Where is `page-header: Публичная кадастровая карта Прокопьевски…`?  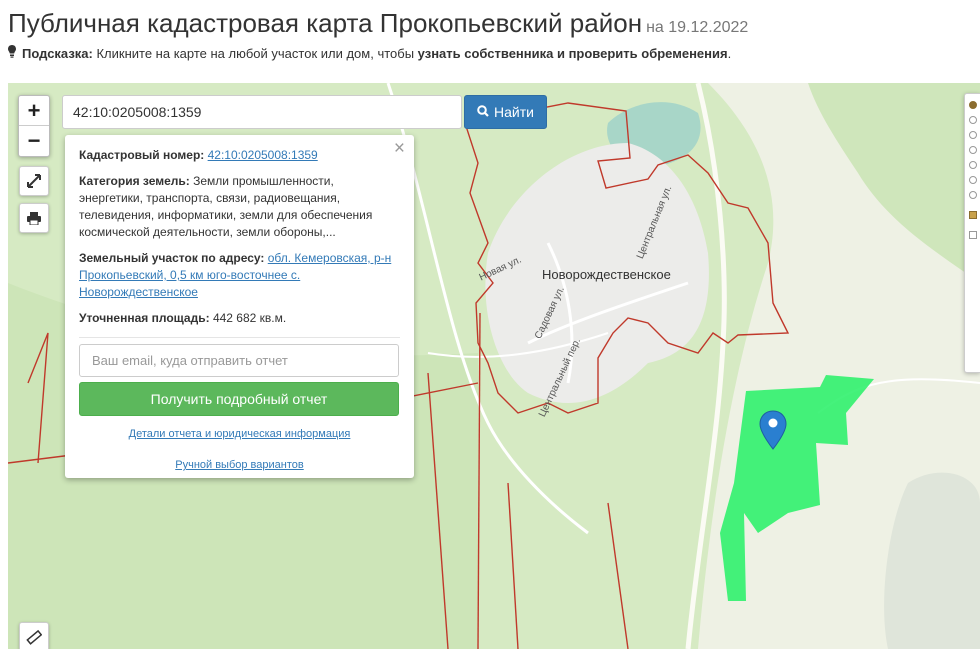 page-header: Публичная кадастровая карта Прокопьевски… is located at coordinates (488, 25).